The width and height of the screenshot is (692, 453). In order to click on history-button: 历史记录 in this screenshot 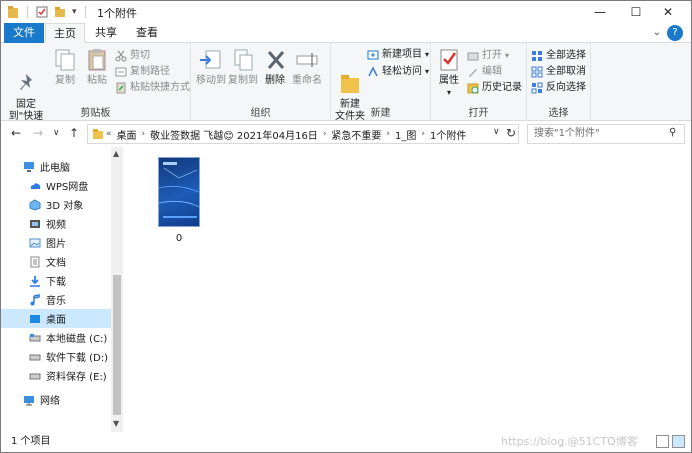, I will do `click(494, 87)`.